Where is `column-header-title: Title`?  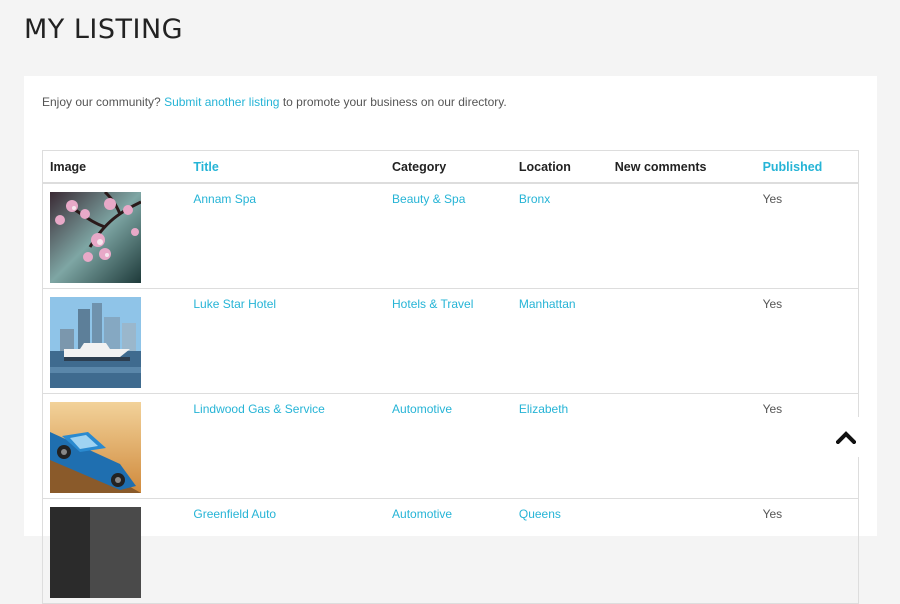 column-header-title: Title is located at coordinates (286, 167).